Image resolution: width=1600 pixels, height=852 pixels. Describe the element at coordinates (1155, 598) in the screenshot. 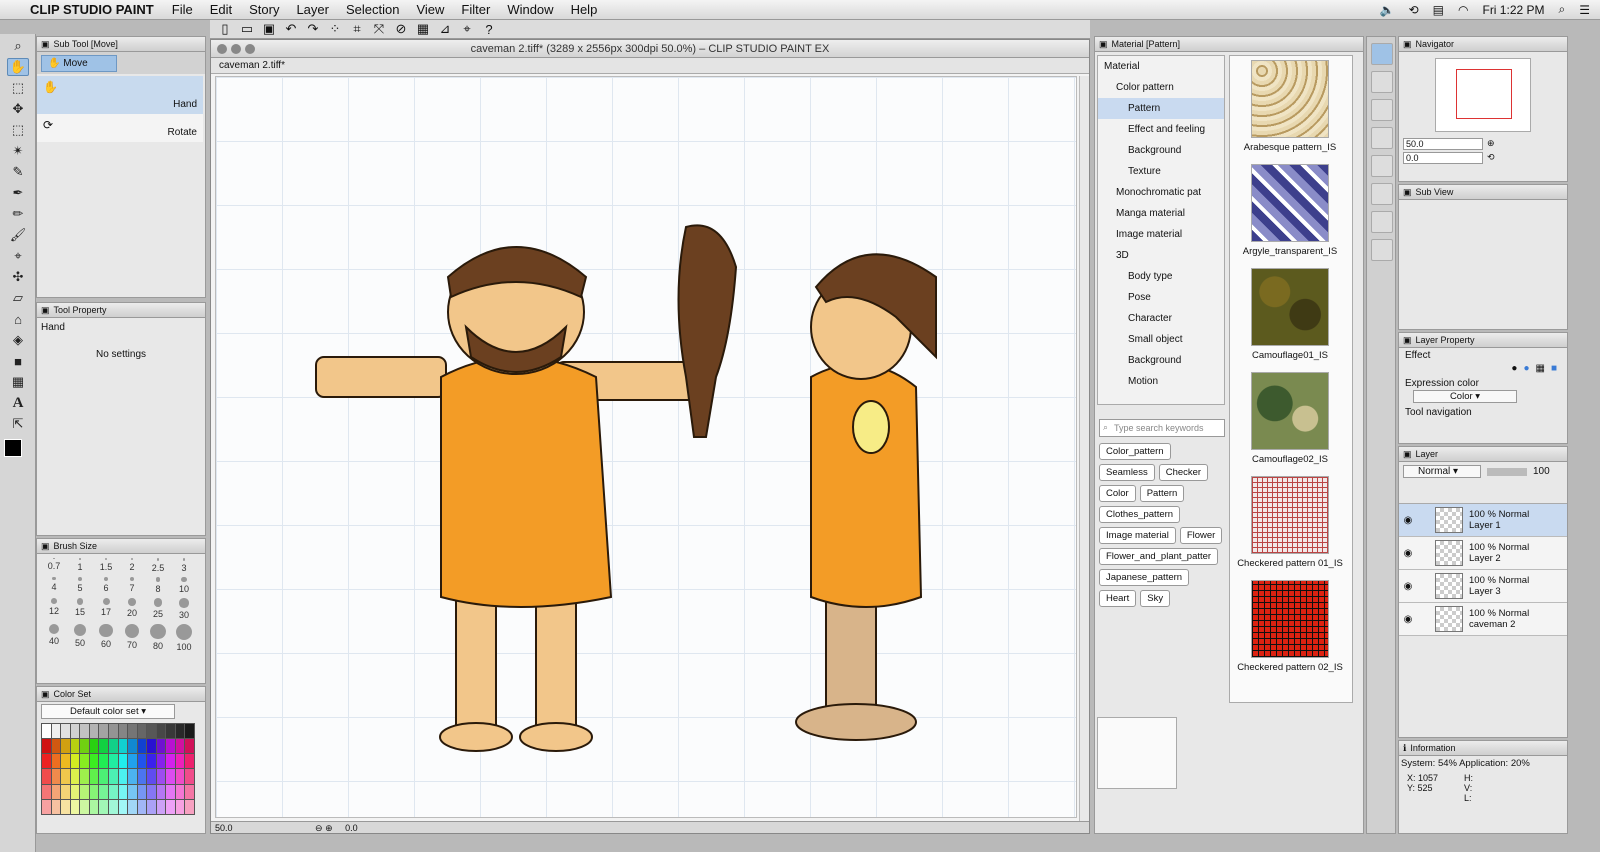

I see `material-tag: Sky` at that location.